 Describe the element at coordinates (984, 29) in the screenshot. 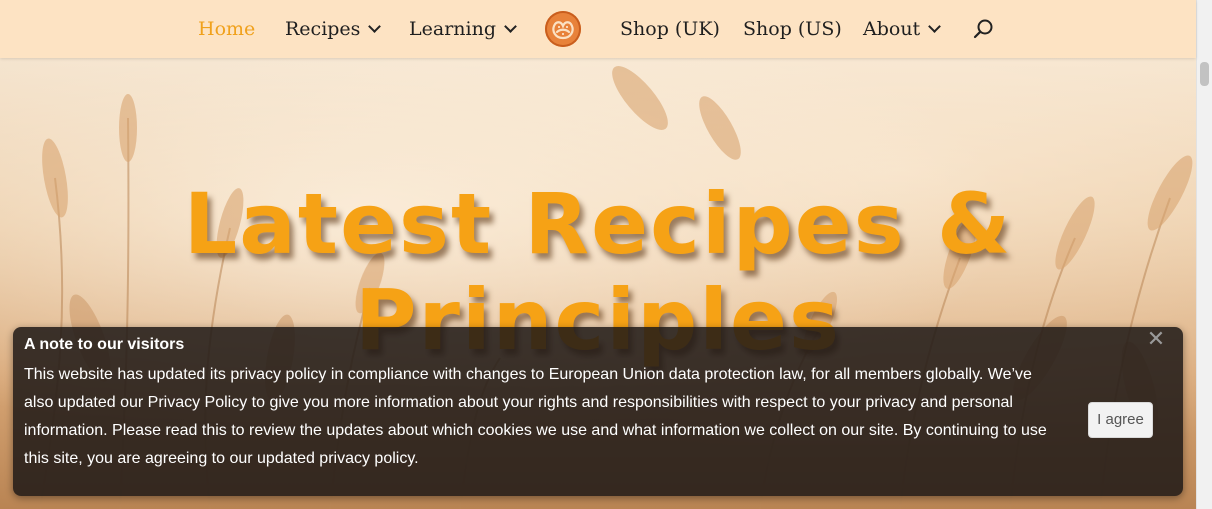

I see `search-icon` at that location.